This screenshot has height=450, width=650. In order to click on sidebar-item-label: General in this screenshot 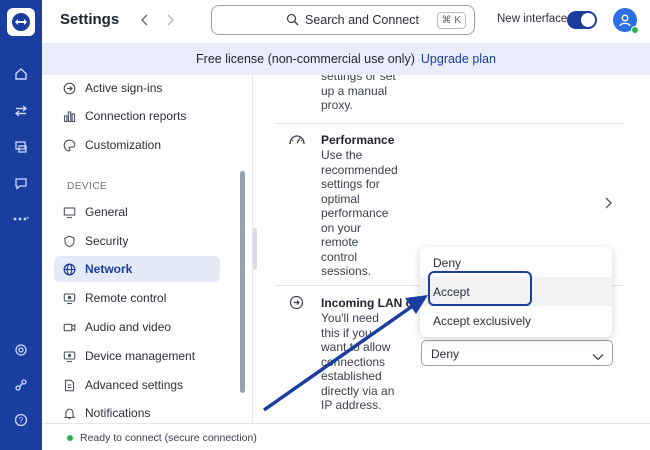, I will do `click(106, 212)`.